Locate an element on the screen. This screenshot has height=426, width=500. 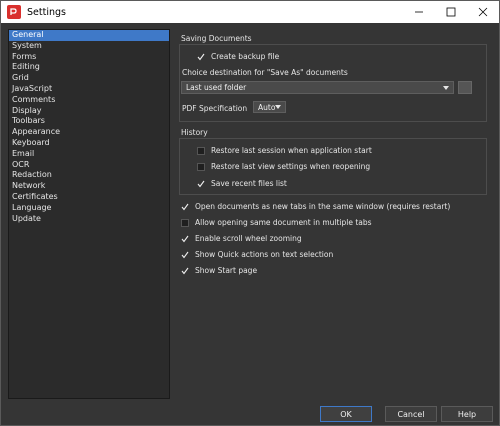
app-logo-icon is located at coordinates (14, 12).